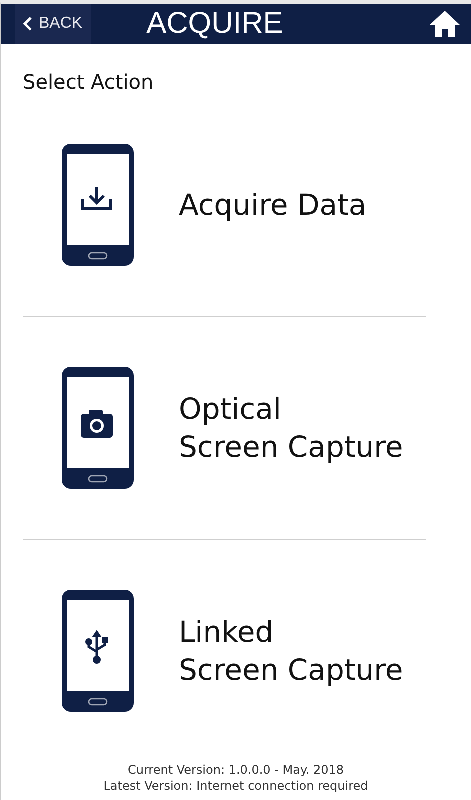 This screenshot has width=471, height=800. I want to click on phone-download-icon, so click(98, 205).